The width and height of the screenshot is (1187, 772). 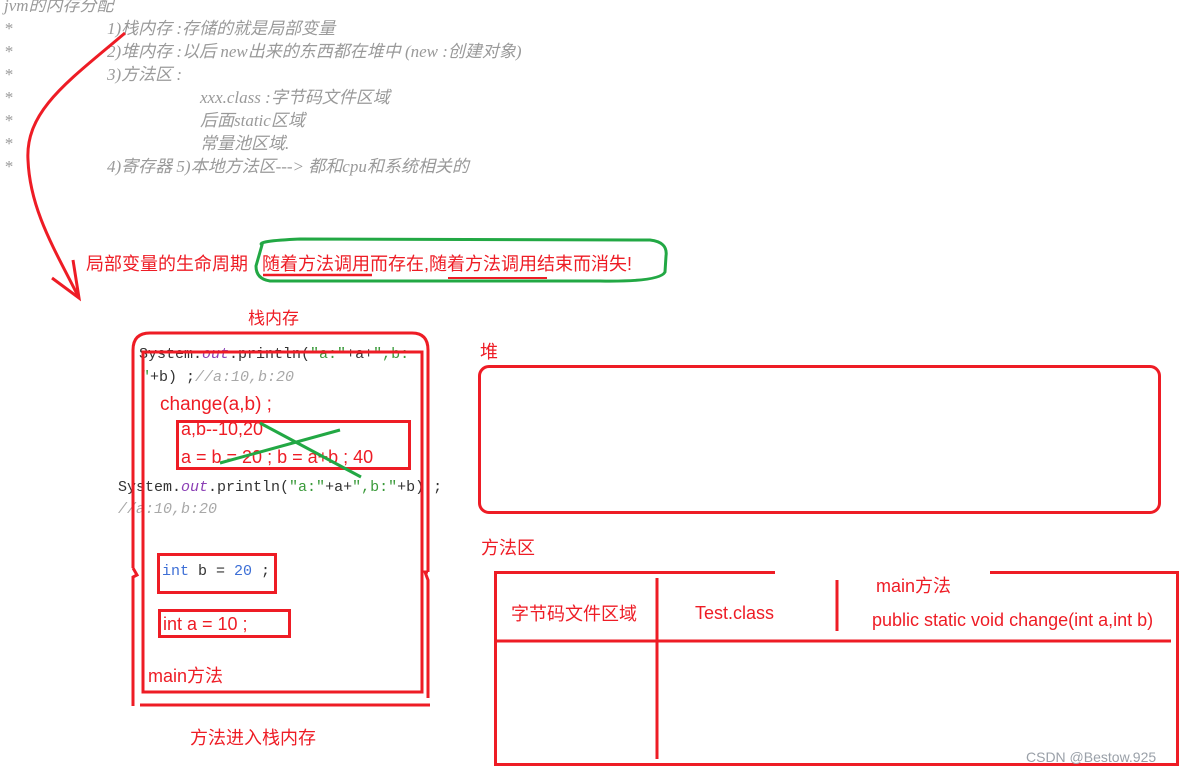 What do you see at coordinates (76, 164) in the screenshot?
I see `curved-arrow-line` at bounding box center [76, 164].